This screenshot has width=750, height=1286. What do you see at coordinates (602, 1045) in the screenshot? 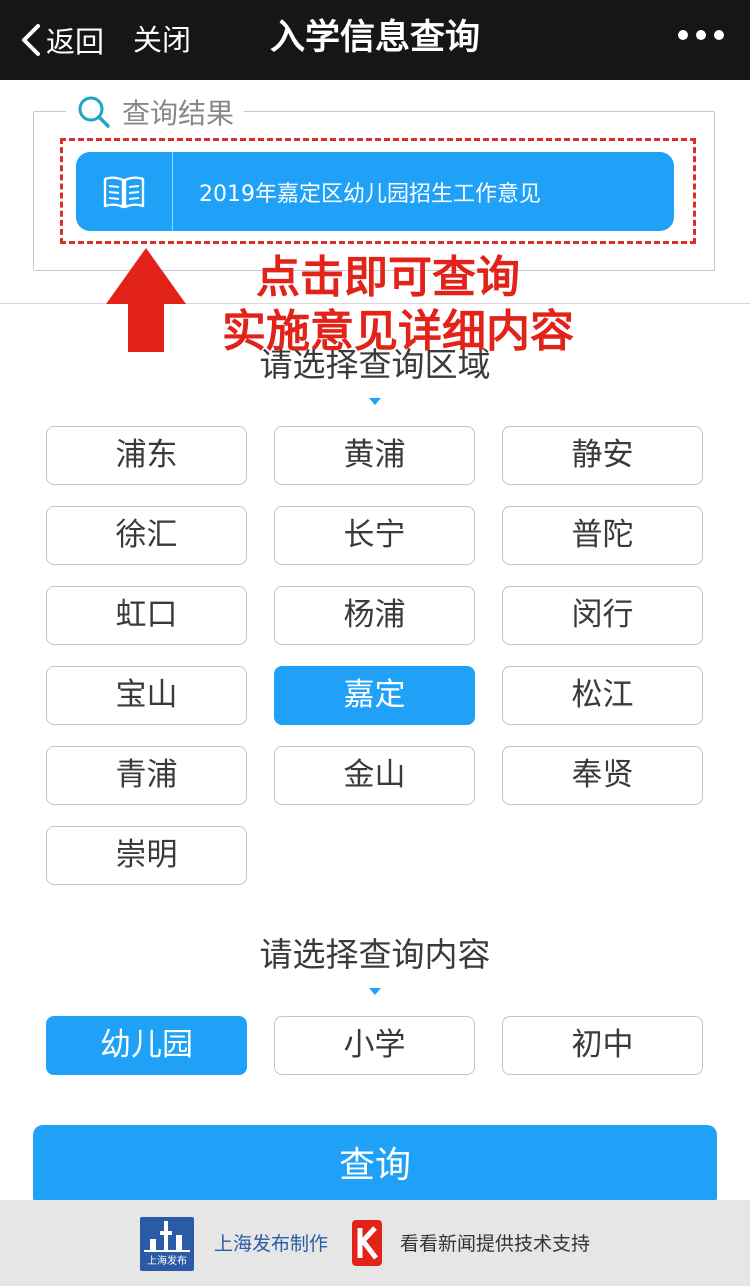
I see `content-option-middle: 初中` at bounding box center [602, 1045].